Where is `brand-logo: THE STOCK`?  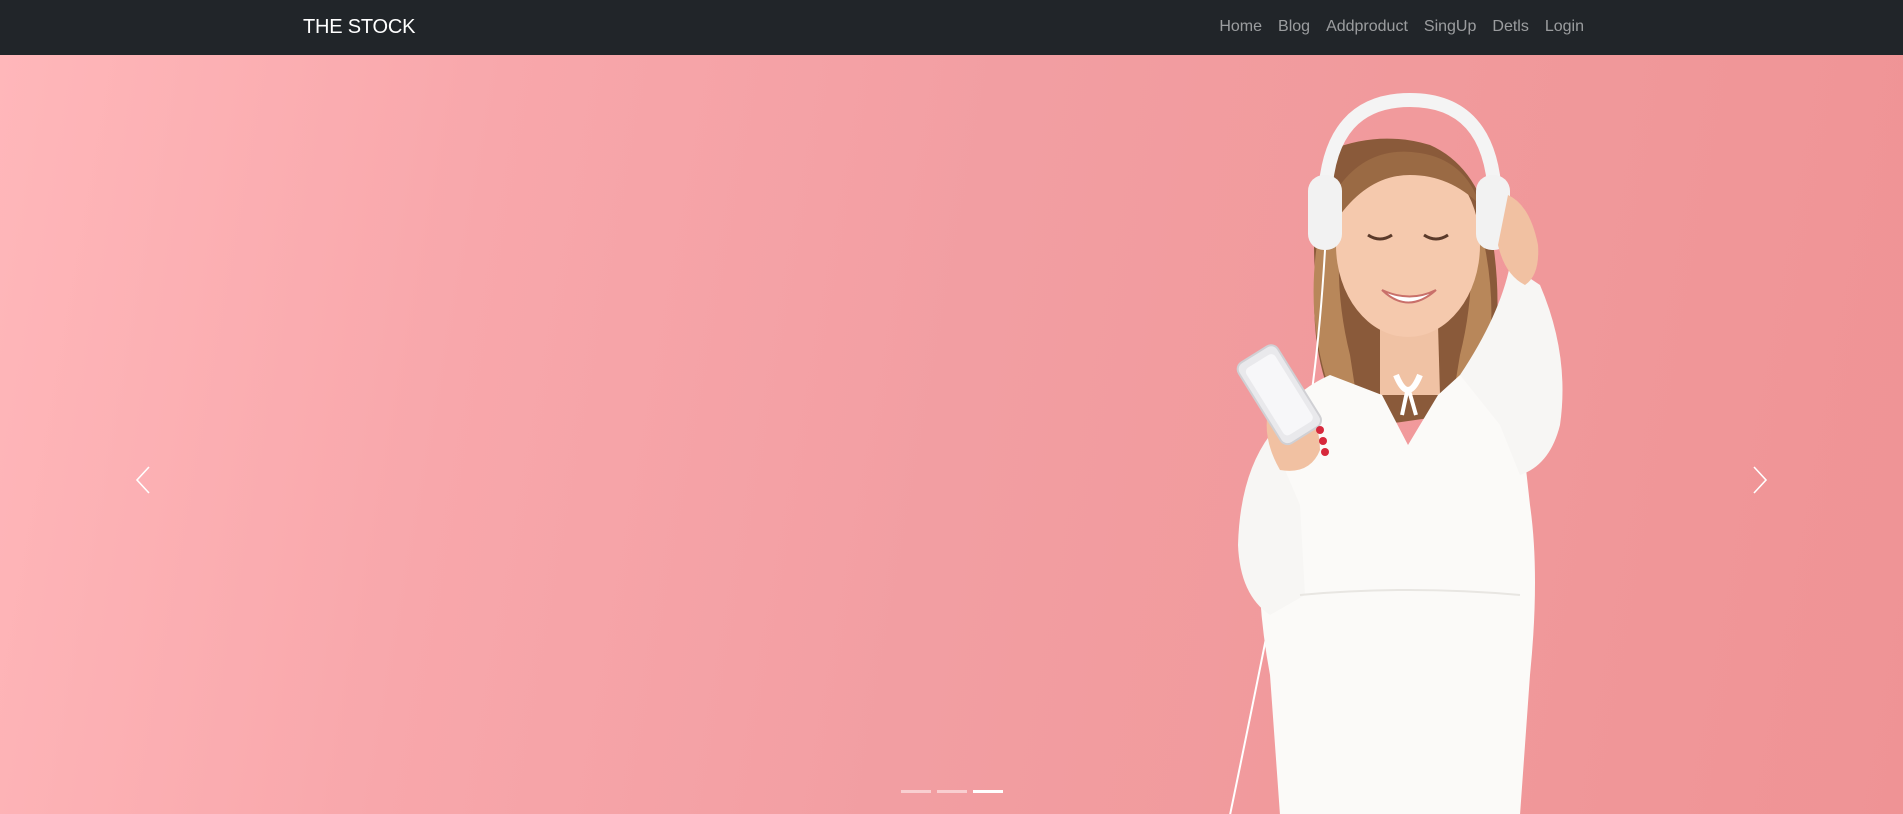
brand-logo: THE STOCK is located at coordinates (359, 27).